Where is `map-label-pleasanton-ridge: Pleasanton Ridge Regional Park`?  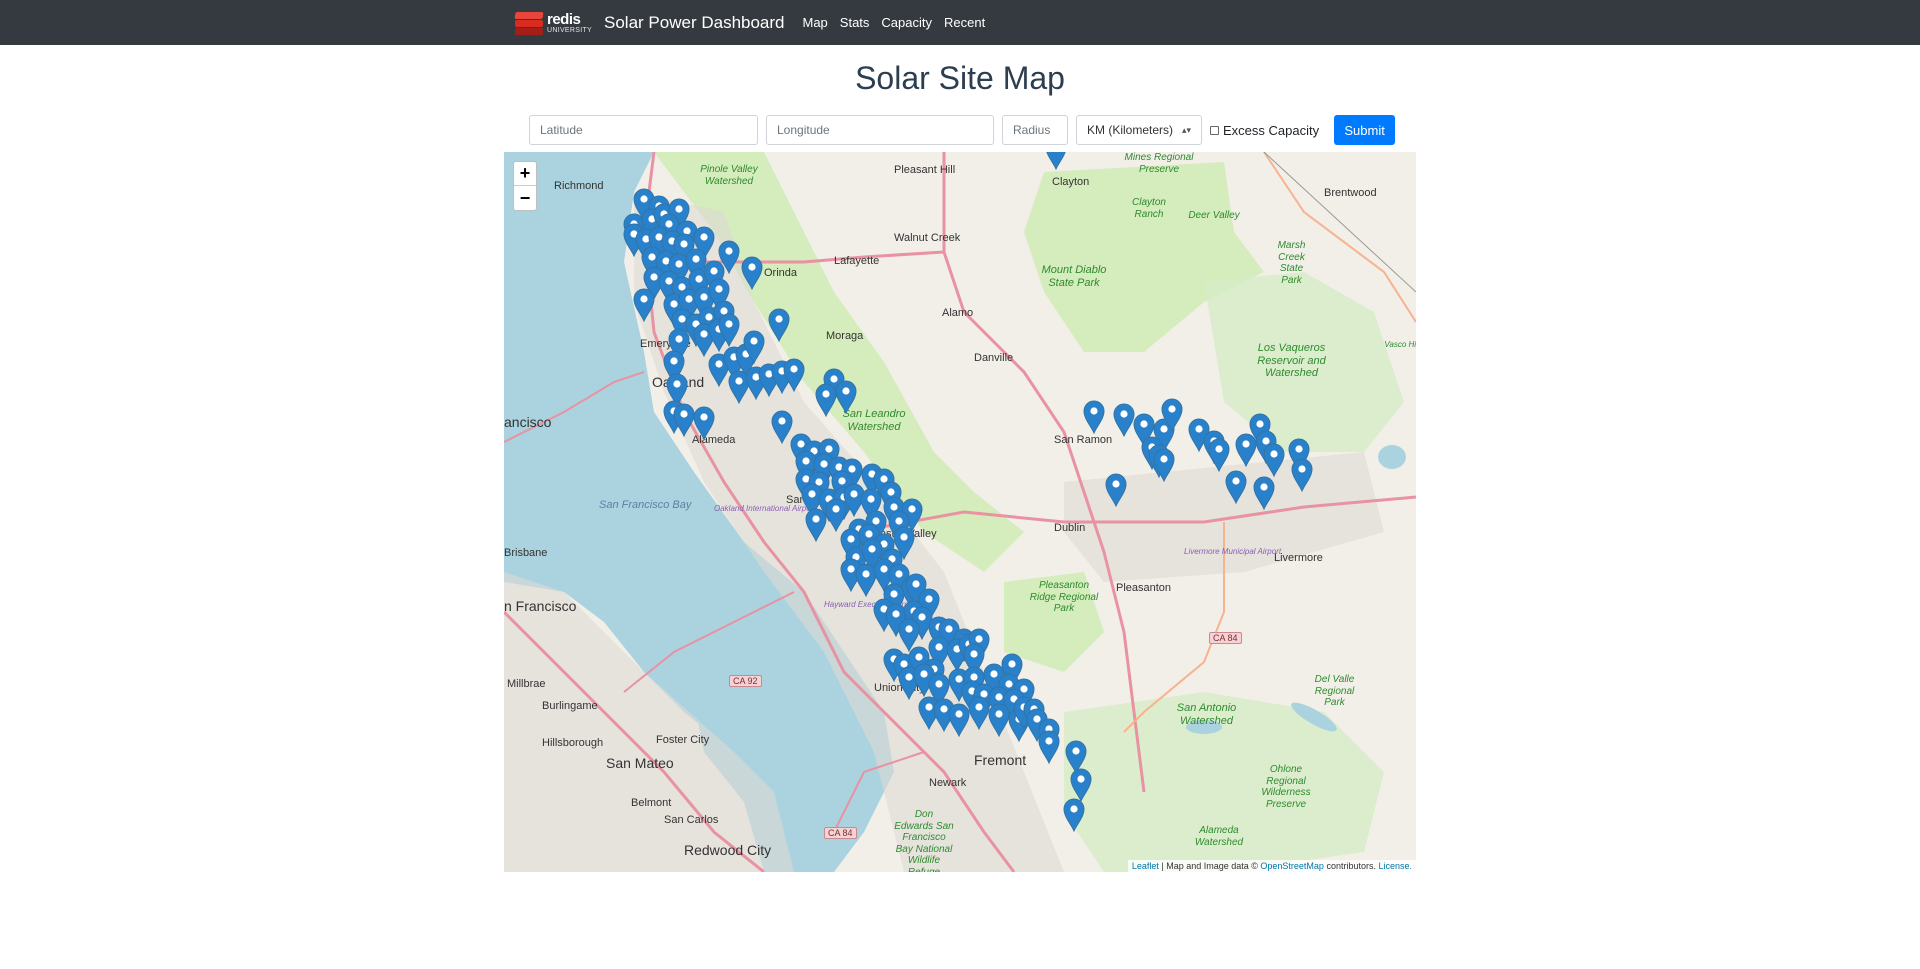 map-label-pleasanton-ridge: Pleasanton Ridge Regional Park is located at coordinates (1064, 597).